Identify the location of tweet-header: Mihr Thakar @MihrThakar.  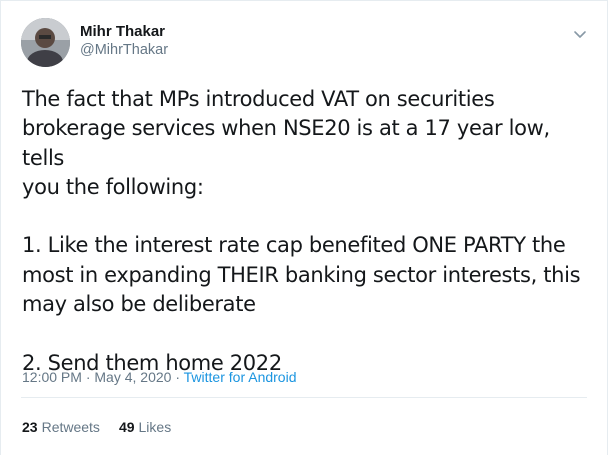
(94, 42).